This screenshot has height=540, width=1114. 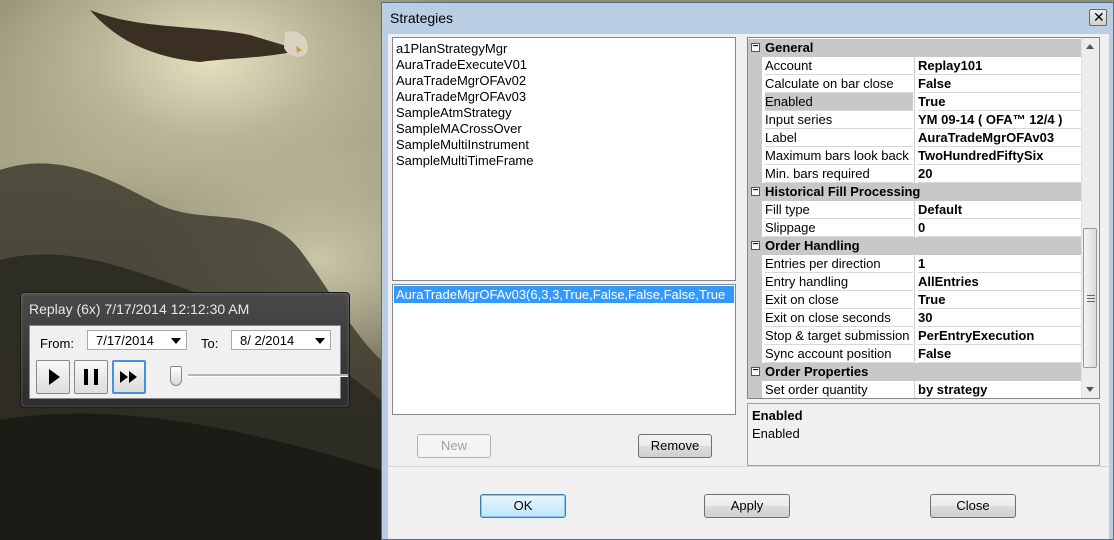 I want to click on property-row-account: Account Replay101, so click(x=915, y=66).